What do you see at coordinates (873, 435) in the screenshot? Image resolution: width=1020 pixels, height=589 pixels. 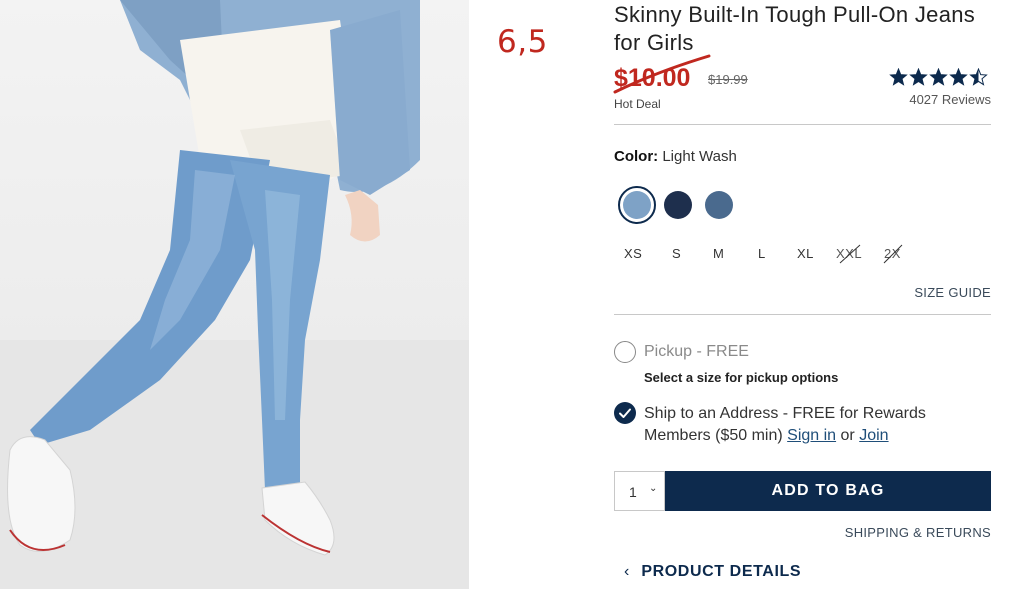 I see `join-link: Join` at bounding box center [873, 435].